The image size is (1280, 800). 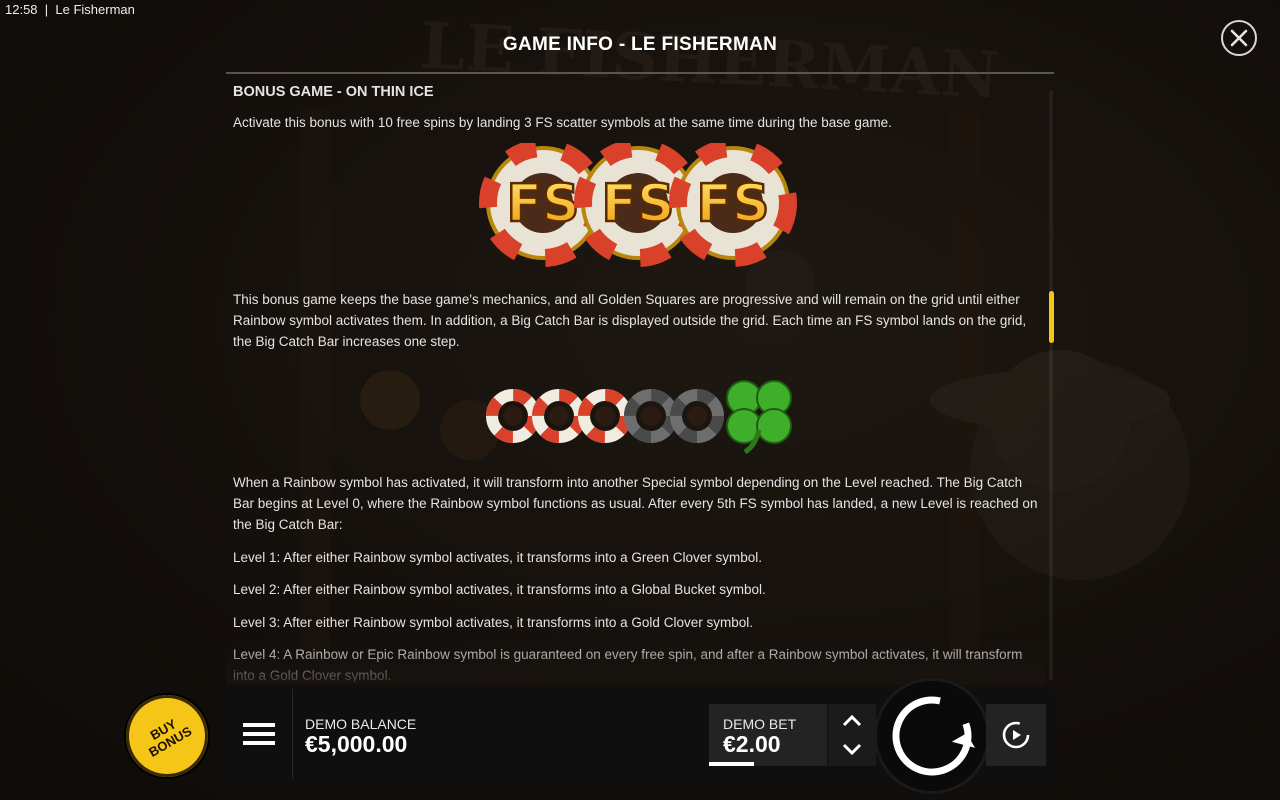 What do you see at coordinates (752, 744) in the screenshot?
I see `bet-value: €2.00` at bounding box center [752, 744].